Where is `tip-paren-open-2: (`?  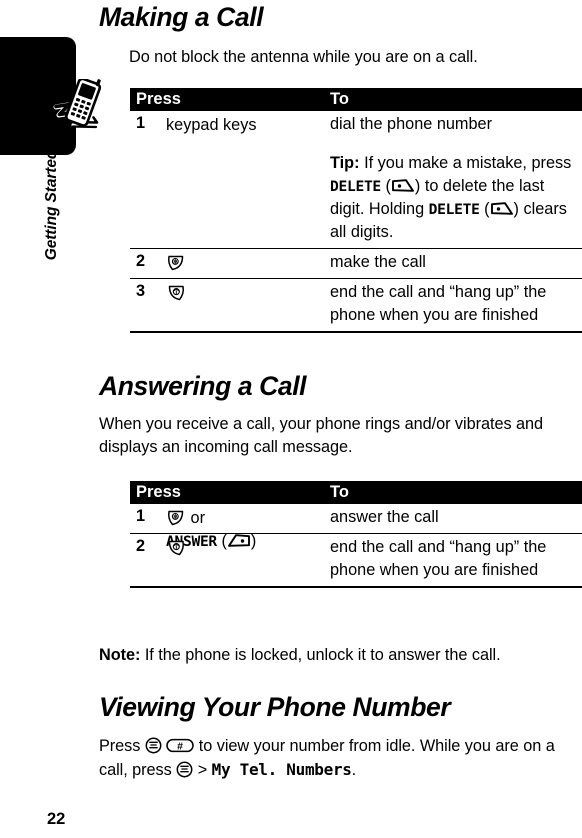 tip-paren-open-2: ( is located at coordinates (484, 209).